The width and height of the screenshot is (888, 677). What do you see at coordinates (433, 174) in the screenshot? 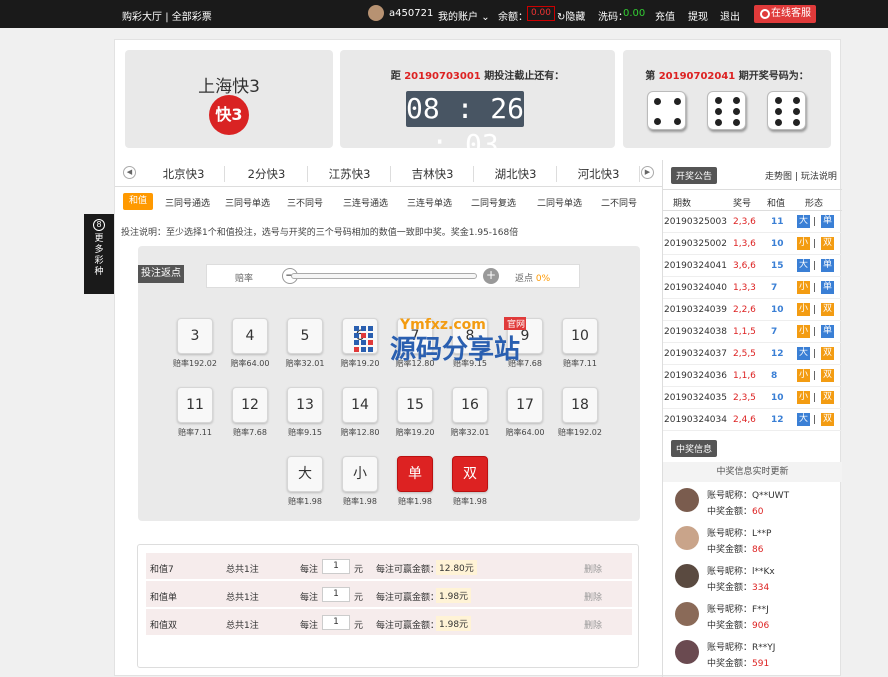
I see `tab-4: 吉林快3` at bounding box center [433, 174].